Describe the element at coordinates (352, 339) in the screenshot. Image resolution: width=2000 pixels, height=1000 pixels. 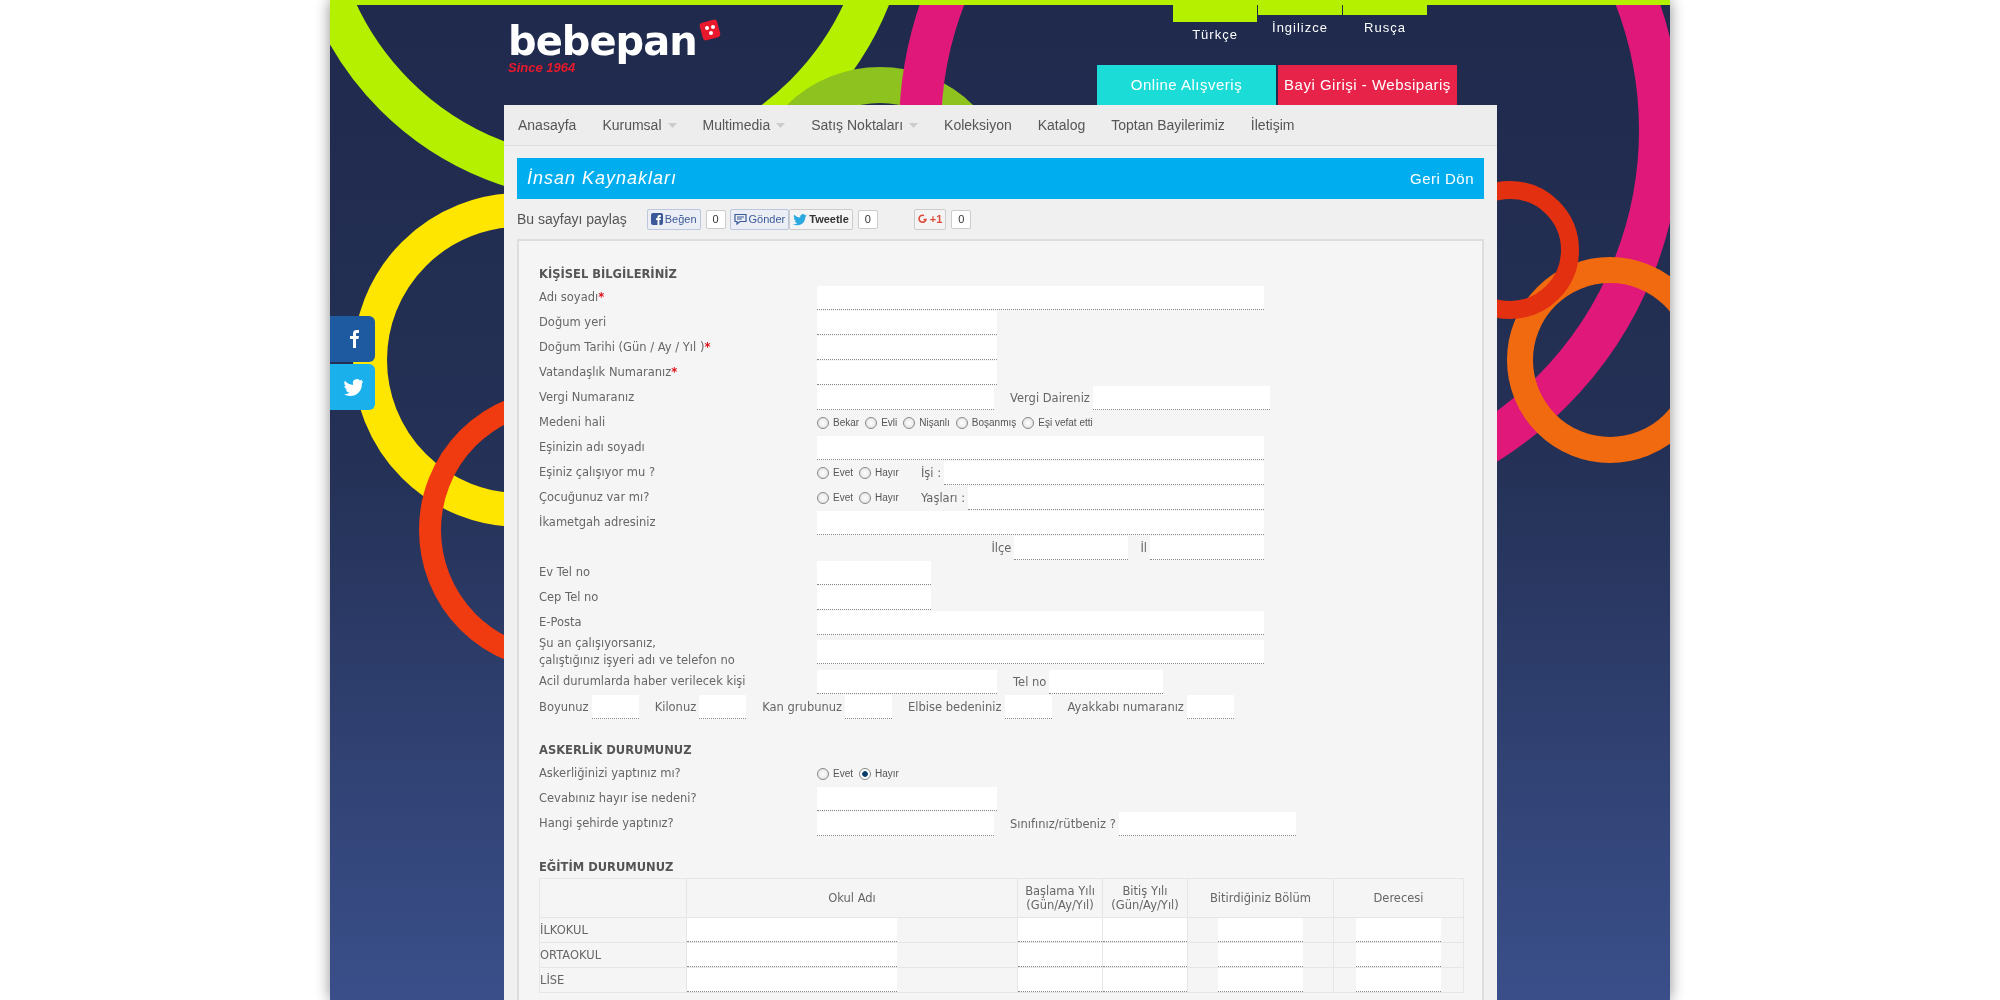
I see `facebook-button` at that location.